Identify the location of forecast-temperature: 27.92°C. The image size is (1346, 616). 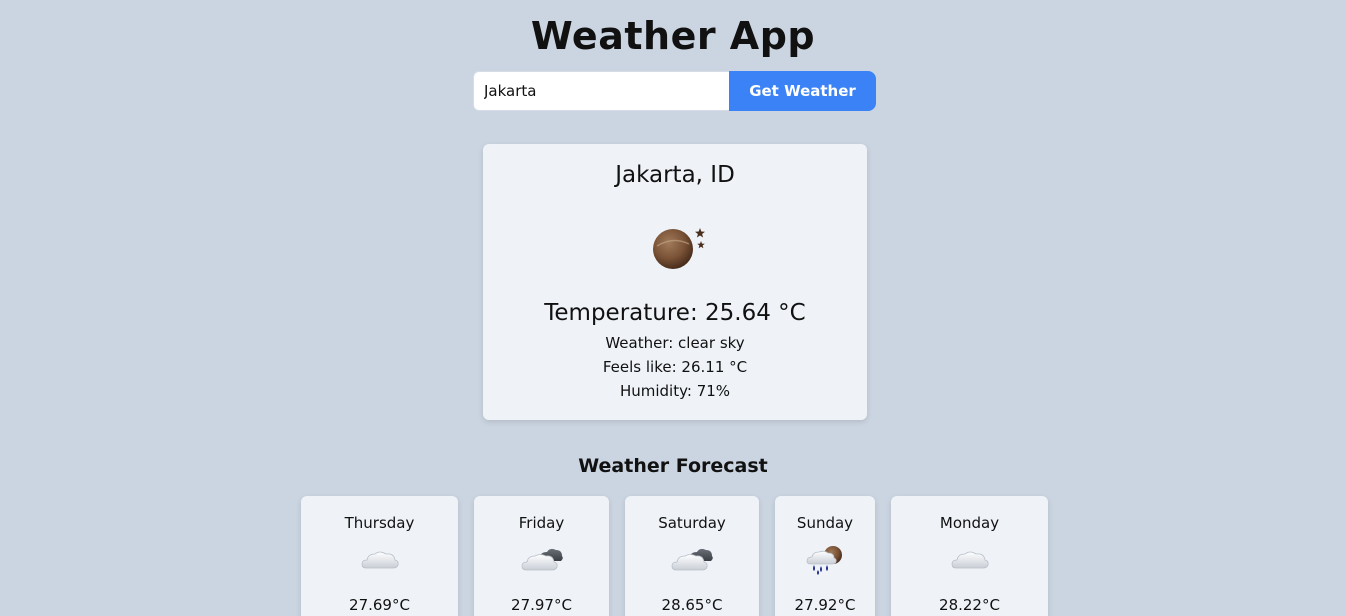
(825, 605).